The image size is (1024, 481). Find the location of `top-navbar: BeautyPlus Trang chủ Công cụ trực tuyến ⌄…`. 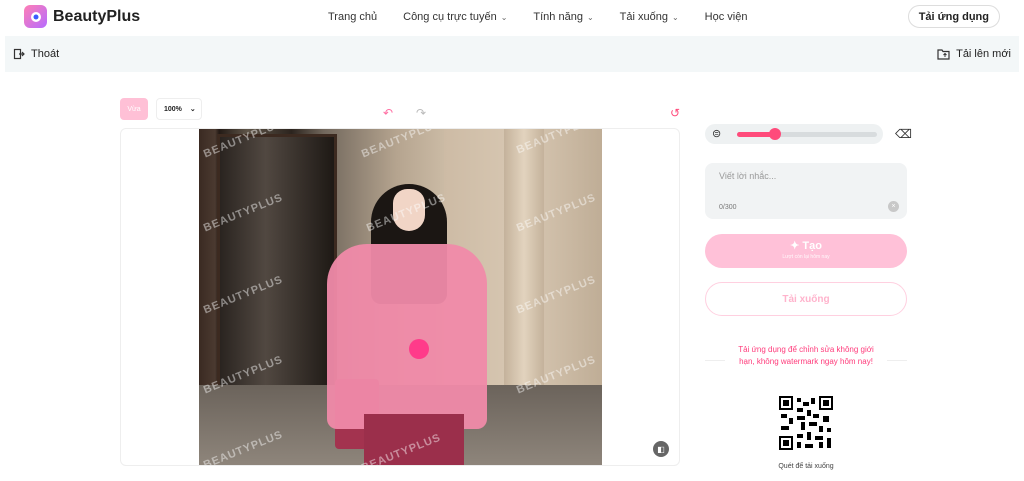

top-navbar: BeautyPlus Trang chủ Công cụ trực tuyến ⌄… is located at coordinates (512, 16).